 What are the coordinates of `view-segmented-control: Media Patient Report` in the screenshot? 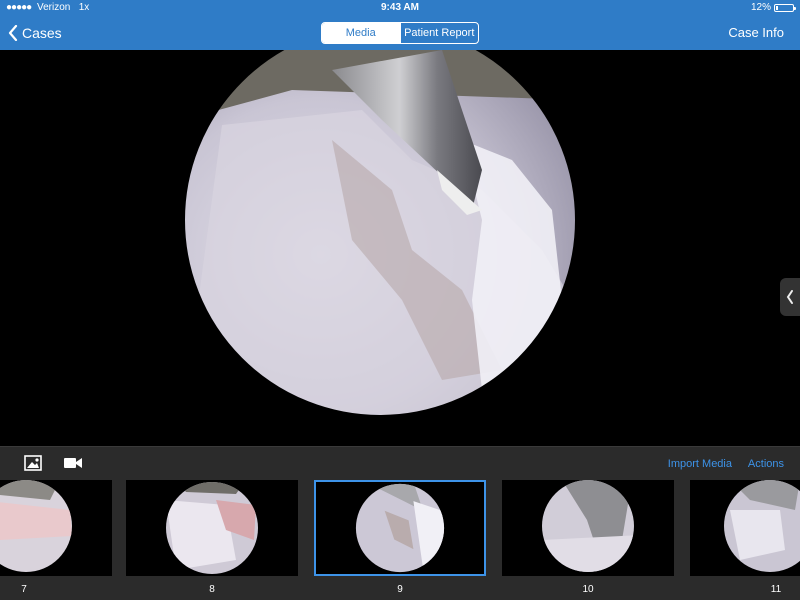 It's located at (400, 33).